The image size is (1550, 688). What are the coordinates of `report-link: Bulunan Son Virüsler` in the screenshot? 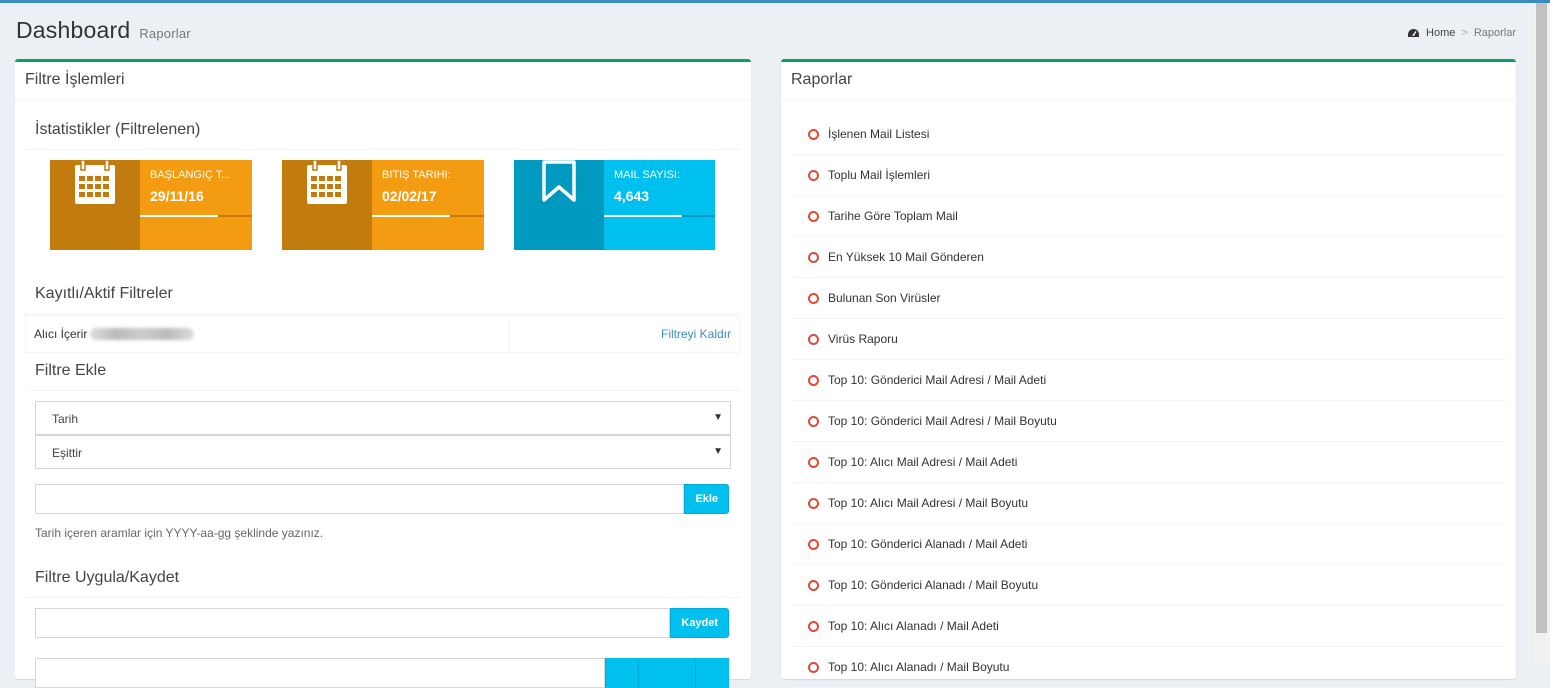 It's located at (884, 298).